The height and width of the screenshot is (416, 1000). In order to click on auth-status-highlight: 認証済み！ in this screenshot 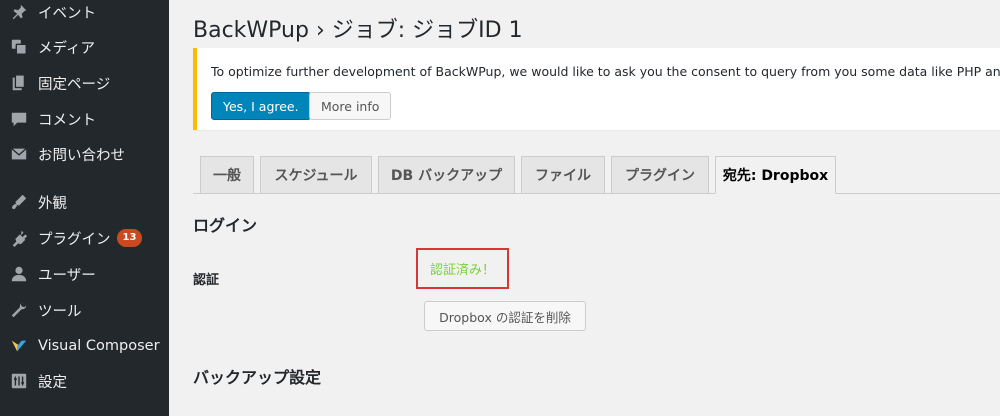, I will do `click(462, 268)`.